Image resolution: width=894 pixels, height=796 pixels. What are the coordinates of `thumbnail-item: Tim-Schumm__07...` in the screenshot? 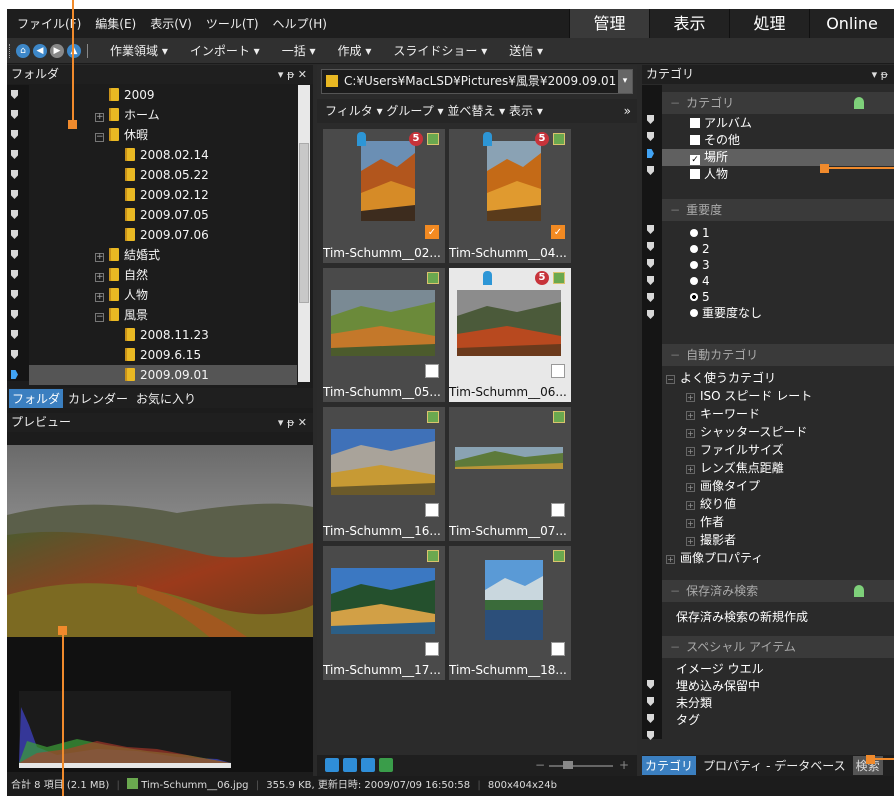 It's located at (510, 474).